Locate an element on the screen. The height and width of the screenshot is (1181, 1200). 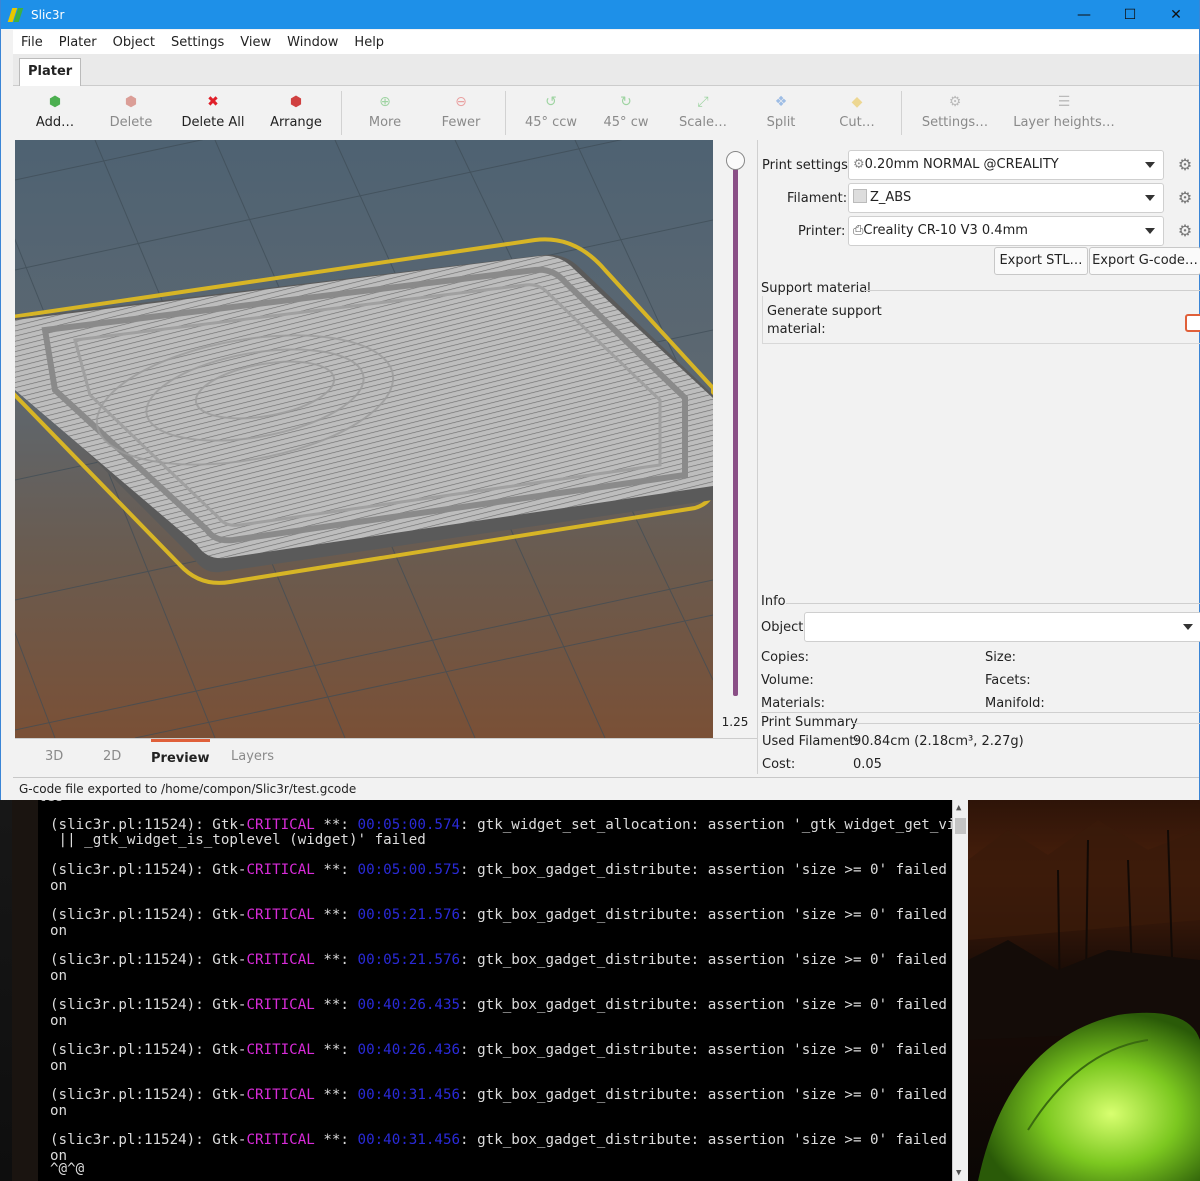
titlebar: Slic3r — ☐ ✕ is located at coordinates (600, 14).